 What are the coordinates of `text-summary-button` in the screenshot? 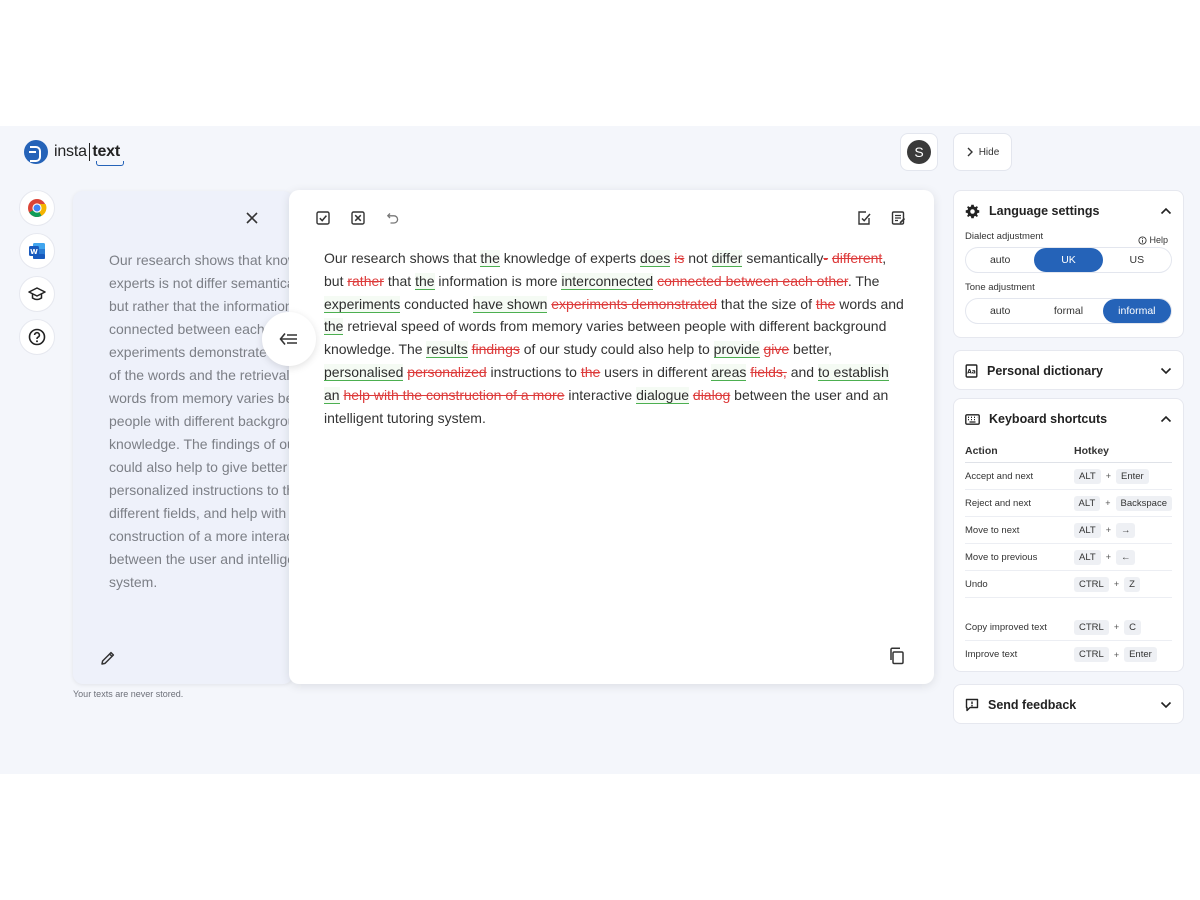 It's located at (898, 218).